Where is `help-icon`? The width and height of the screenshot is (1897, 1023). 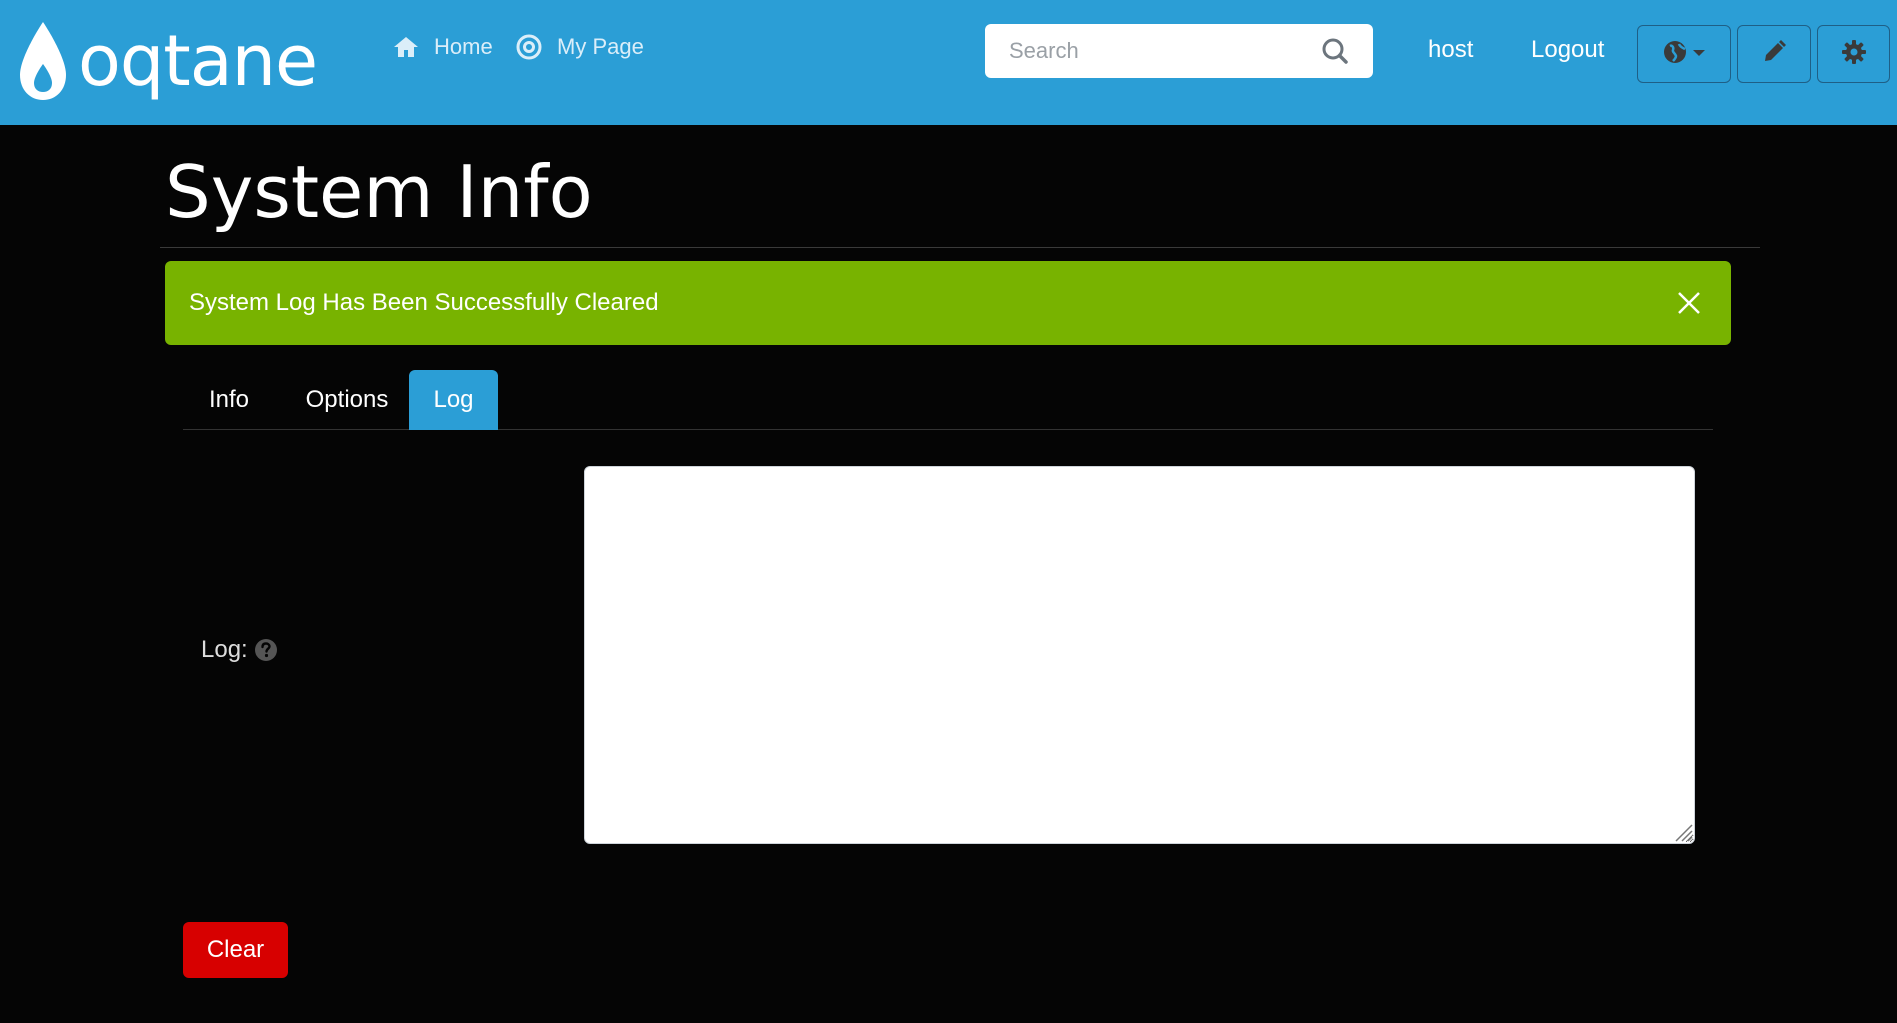 help-icon is located at coordinates (266, 650).